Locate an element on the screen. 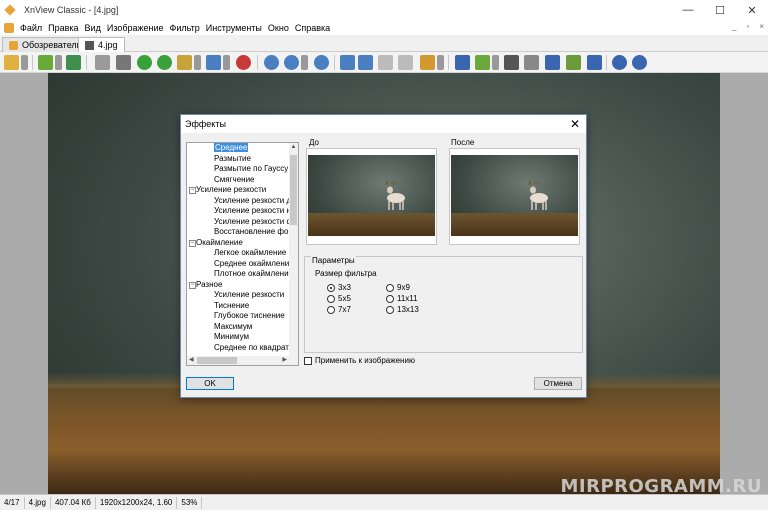 The width and height of the screenshot is (768, 510). tree-item: Легкое окаймление кр is located at coordinates (242, 253).